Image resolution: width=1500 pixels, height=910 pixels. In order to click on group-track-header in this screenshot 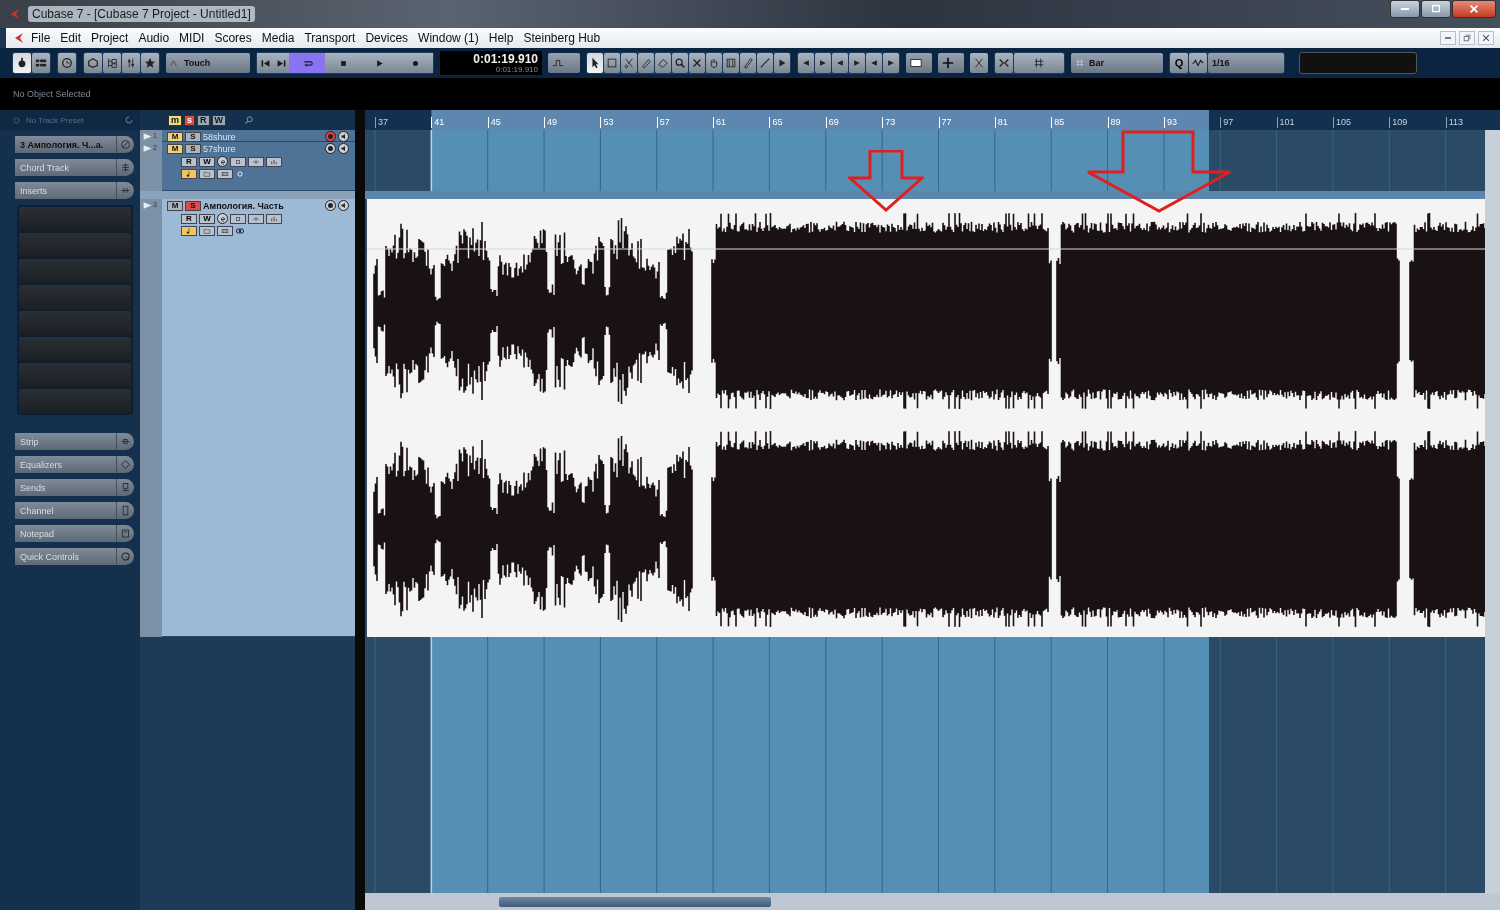, I will do `click(247, 195)`.